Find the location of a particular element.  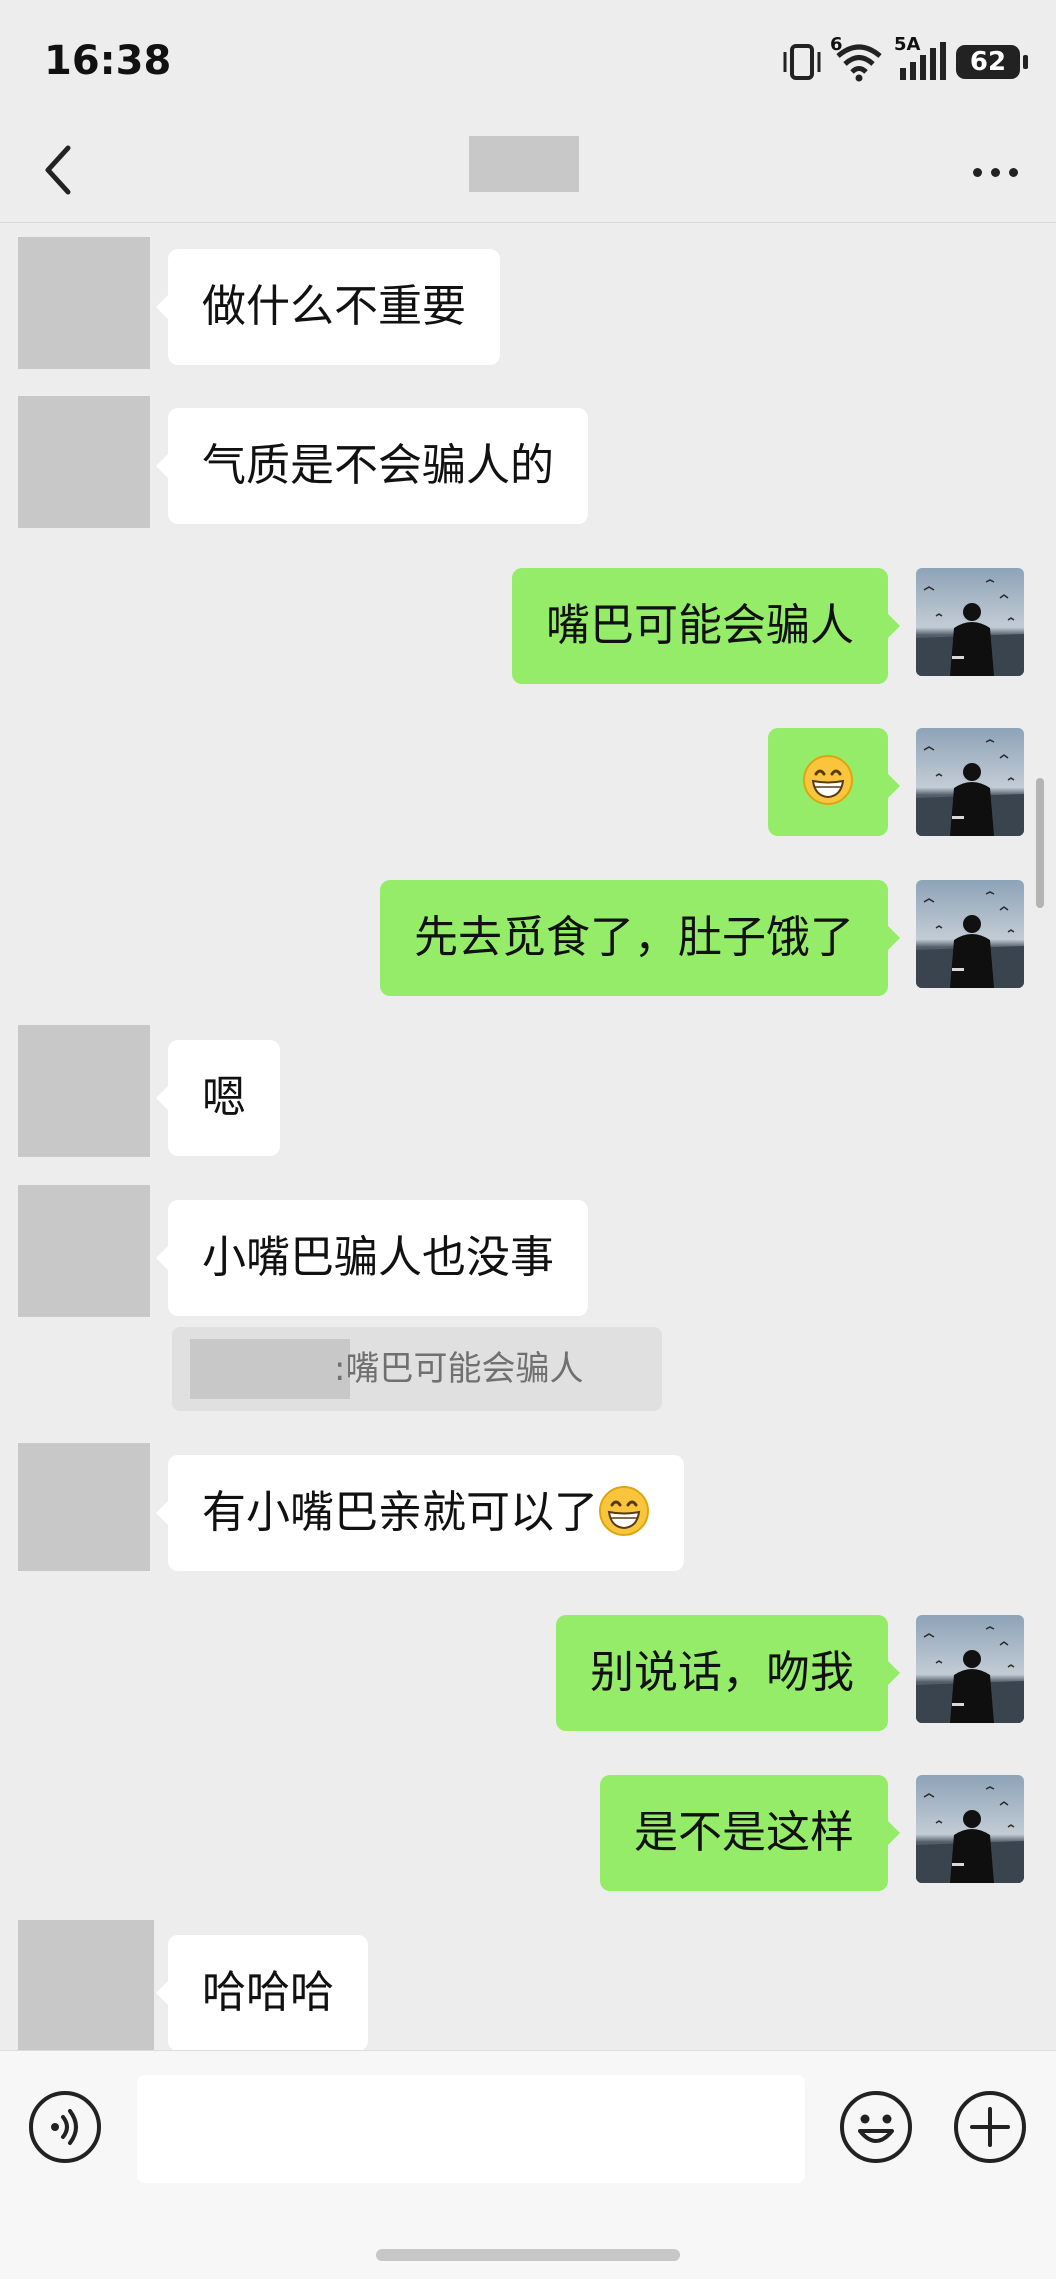

input-bar is located at coordinates (528, 2164).